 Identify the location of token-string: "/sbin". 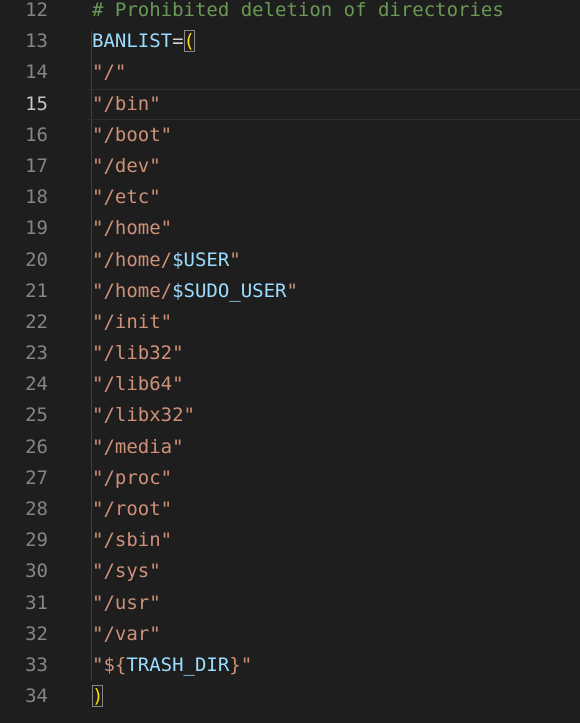
(132, 540).